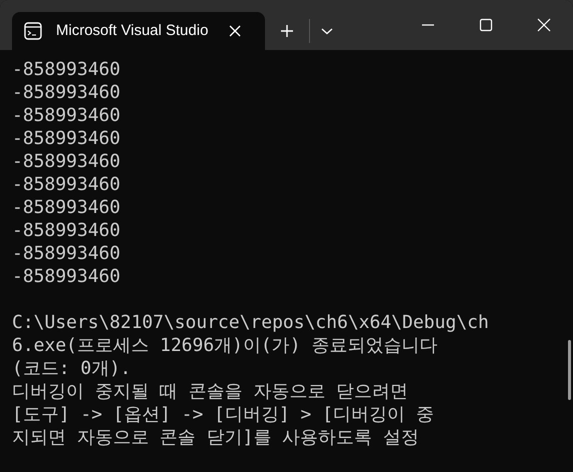 This screenshot has height=472, width=573. What do you see at coordinates (210, 391) in the screenshot?
I see `console-message-line: 디버깅이 중지될 때 콘솔을 자동으로 닫으려면` at bounding box center [210, 391].